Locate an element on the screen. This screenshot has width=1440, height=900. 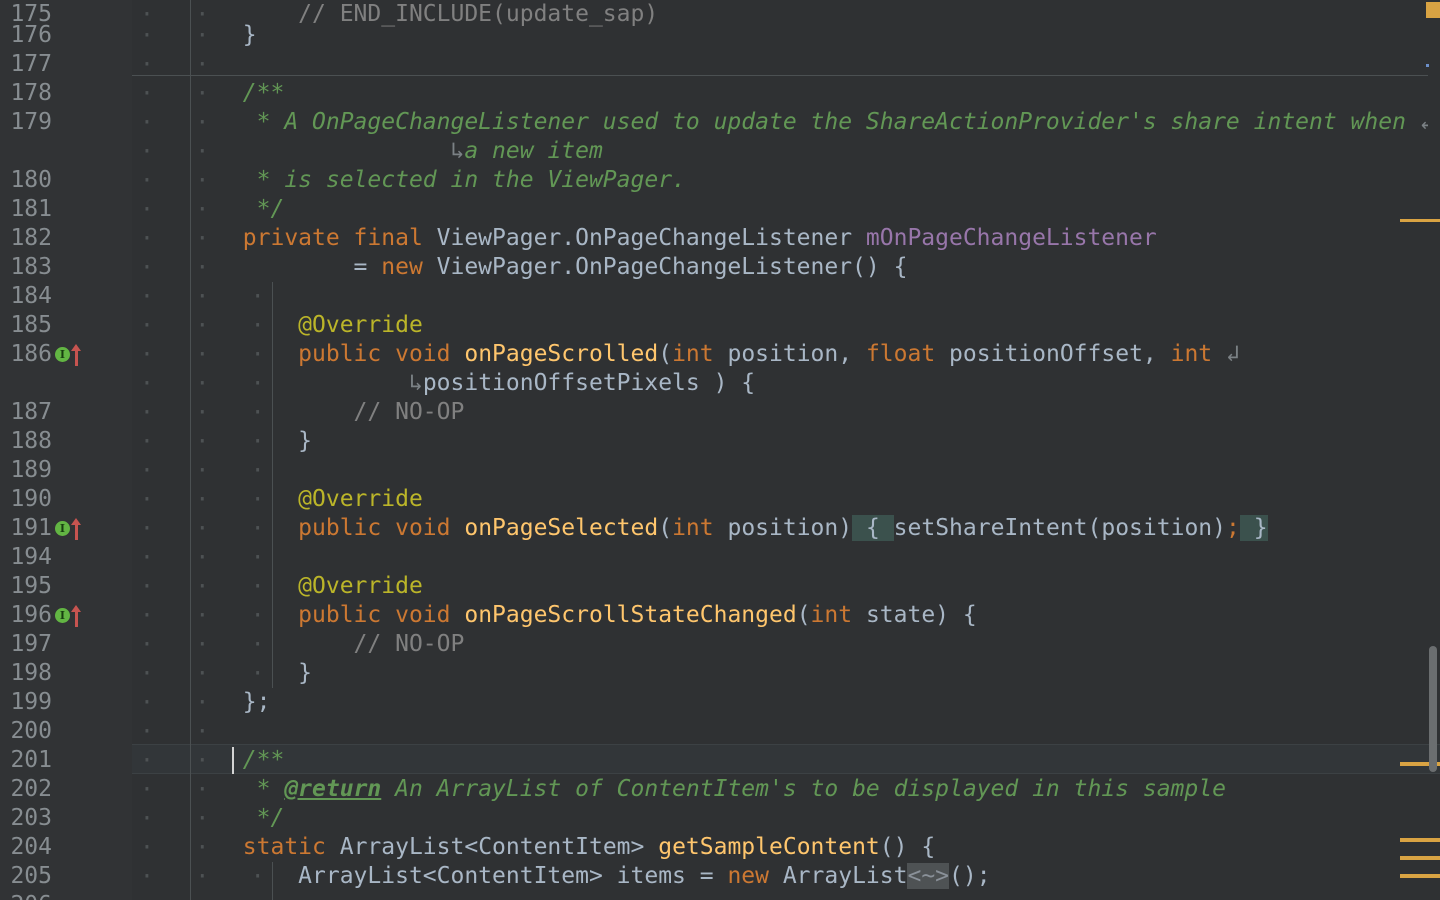
code-line-wrapped: ↳positionOffsetPixels ) { is located at coordinates (443, 383).